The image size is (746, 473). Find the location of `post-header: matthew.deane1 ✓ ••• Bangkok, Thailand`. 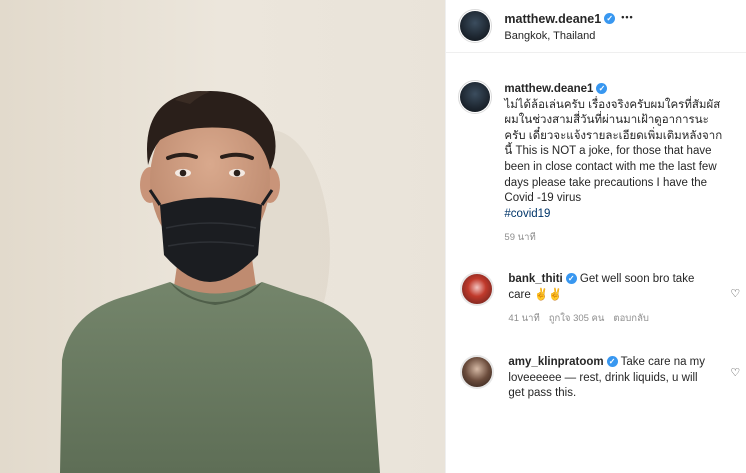

post-header: matthew.deane1 ✓ ••• Bangkok, Thailand is located at coordinates (596, 26).